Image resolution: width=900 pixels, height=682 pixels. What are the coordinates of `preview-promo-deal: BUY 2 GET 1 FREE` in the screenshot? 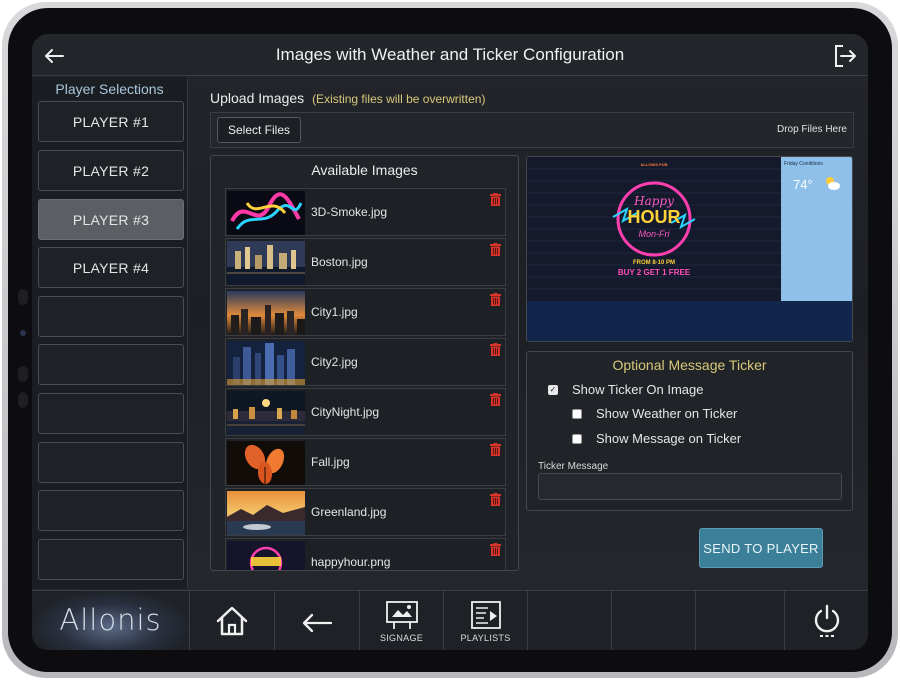 It's located at (654, 272).